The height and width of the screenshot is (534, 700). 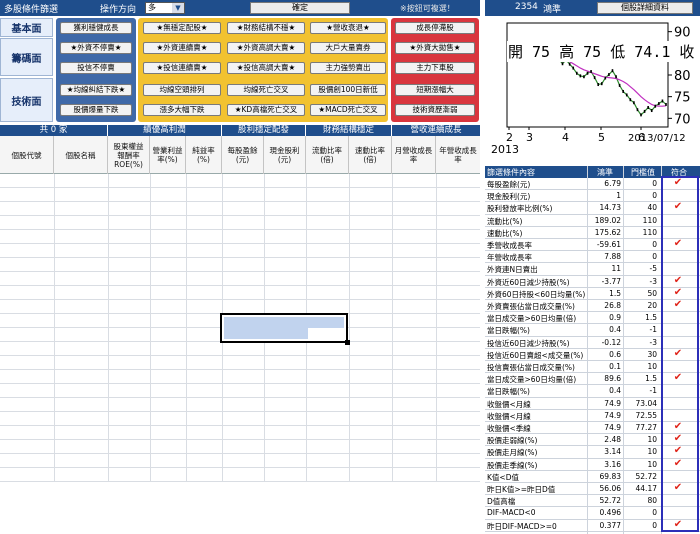 What do you see at coordinates (182, 90) in the screenshot?
I see `cond-tech-1-button-2: 均線空頭排列` at bounding box center [182, 90].